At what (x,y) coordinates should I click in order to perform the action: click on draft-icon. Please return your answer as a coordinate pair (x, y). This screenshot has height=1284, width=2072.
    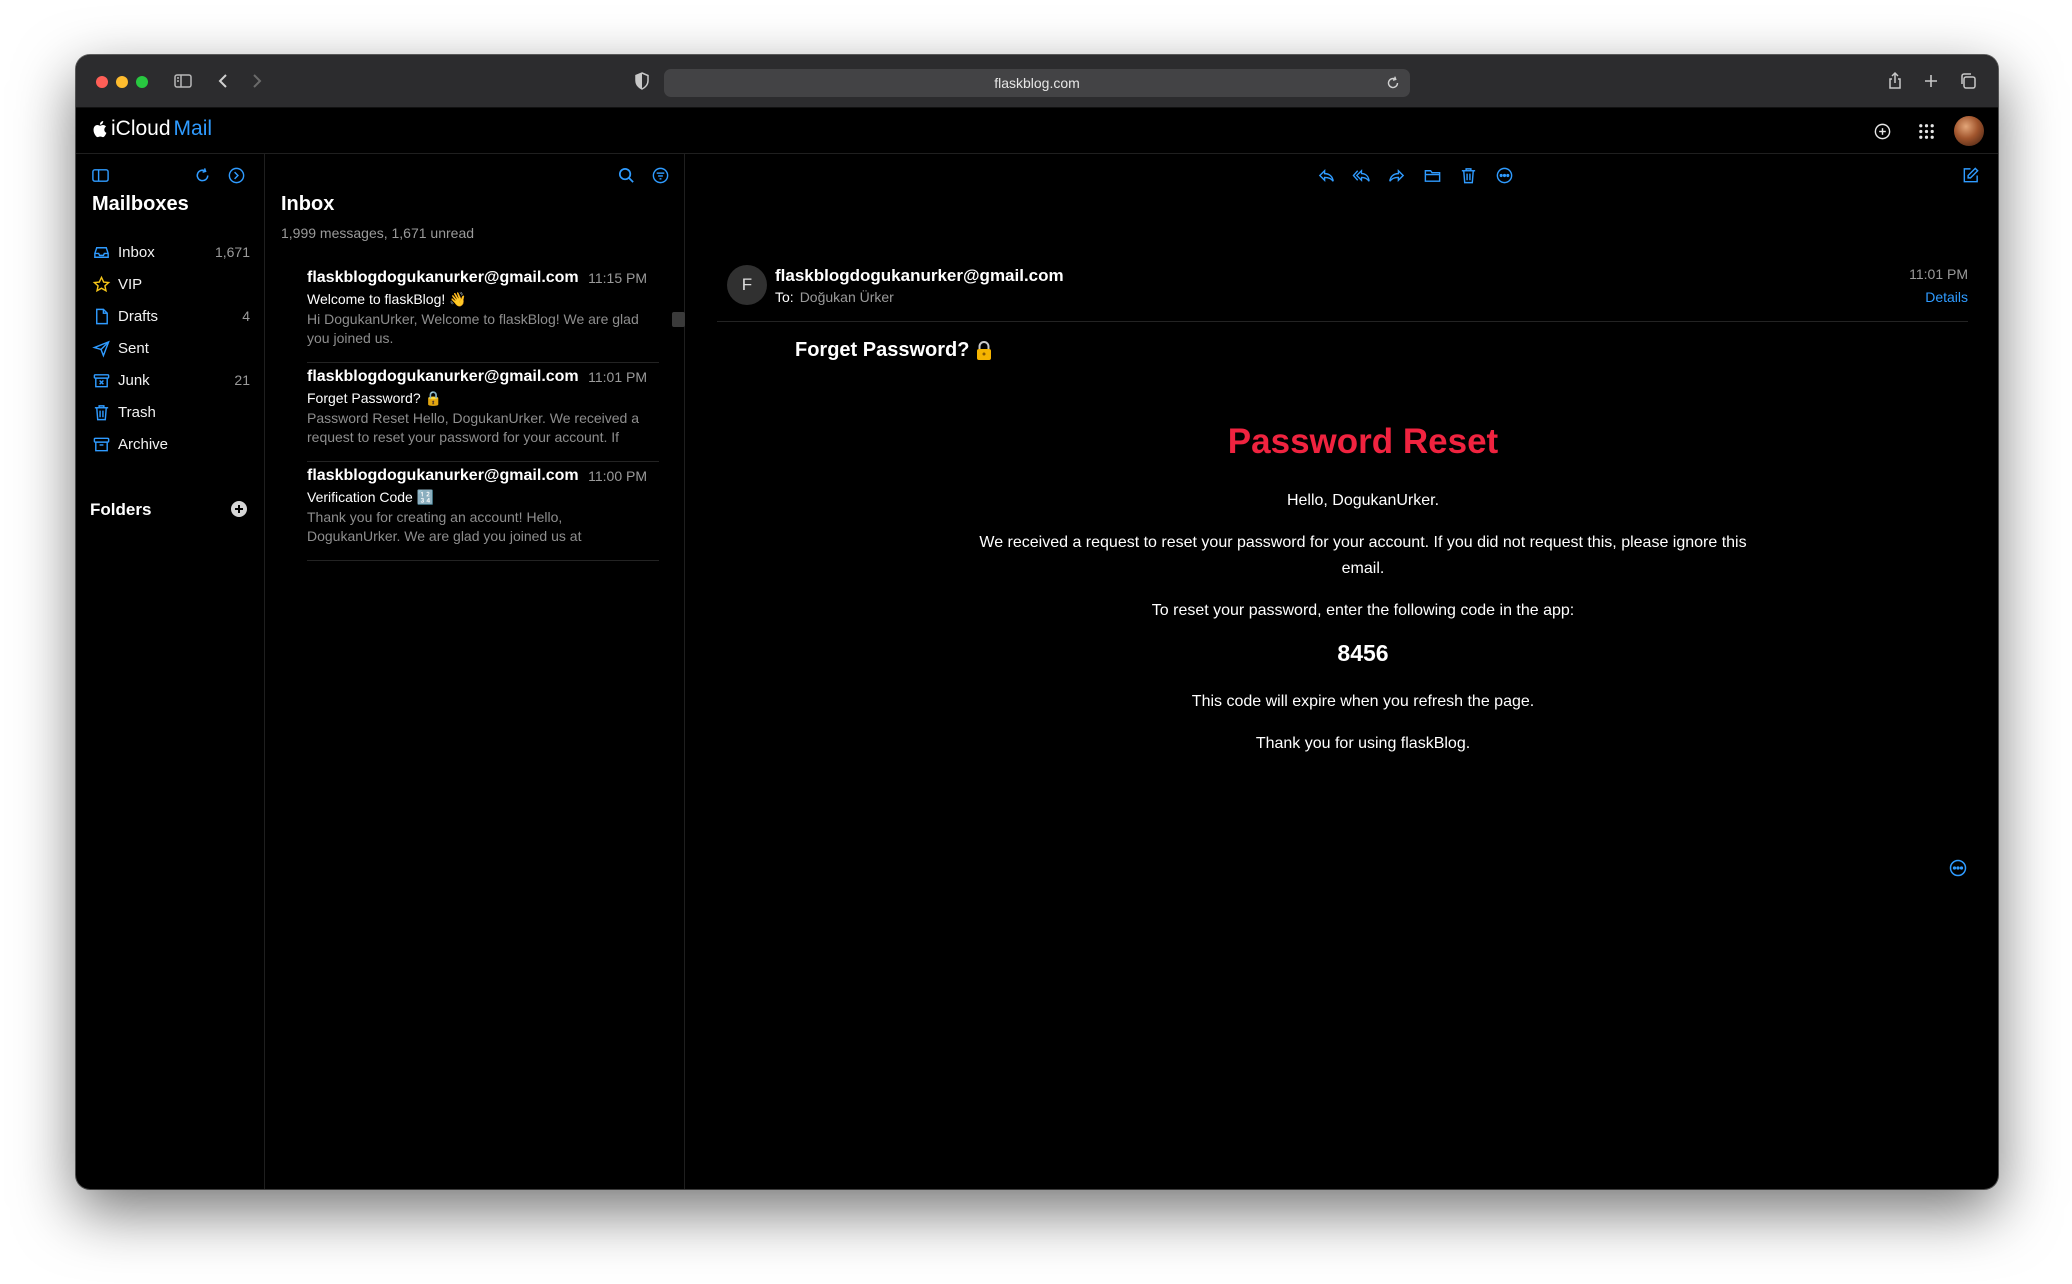
    Looking at the image, I should click on (104, 316).